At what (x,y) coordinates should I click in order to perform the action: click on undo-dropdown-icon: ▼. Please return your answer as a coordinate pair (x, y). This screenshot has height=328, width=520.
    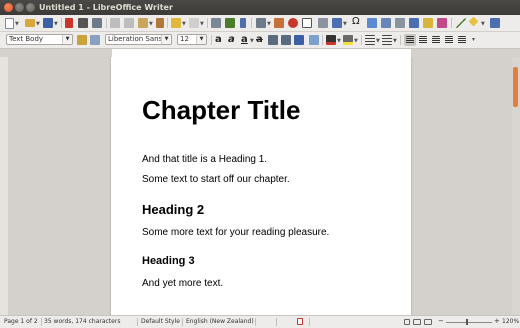
    Looking at the image, I should click on (184, 24).